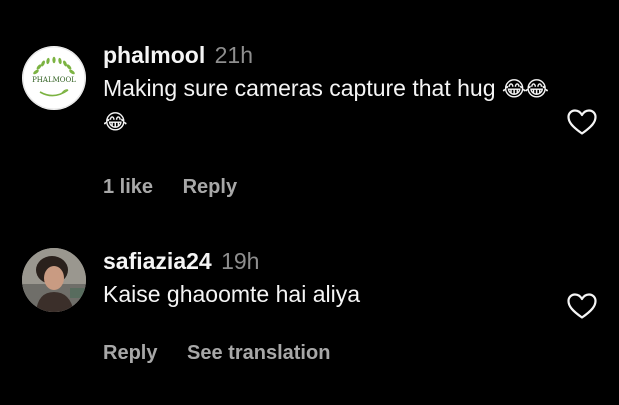  What do you see at coordinates (328, 105) in the screenshot?
I see `comment-text: Making sure cameras capture that hug 😂😂😂` at bounding box center [328, 105].